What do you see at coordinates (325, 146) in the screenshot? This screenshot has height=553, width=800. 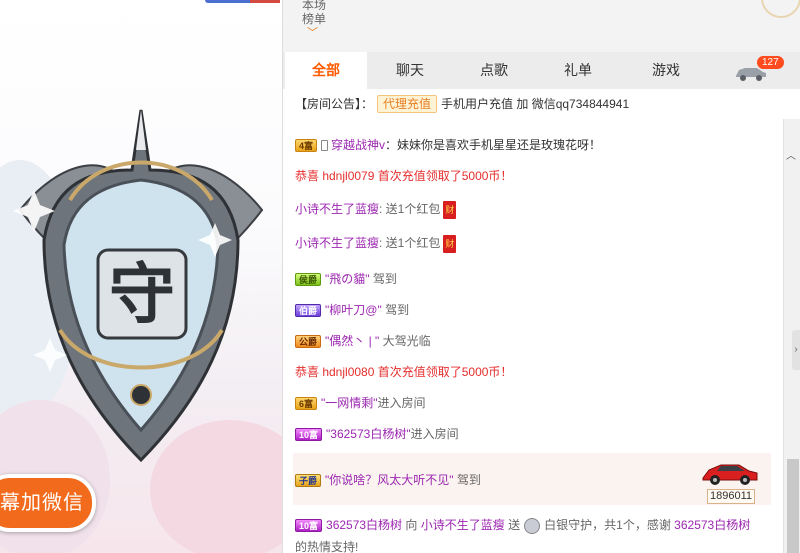 I see `mobile-icon` at bounding box center [325, 146].